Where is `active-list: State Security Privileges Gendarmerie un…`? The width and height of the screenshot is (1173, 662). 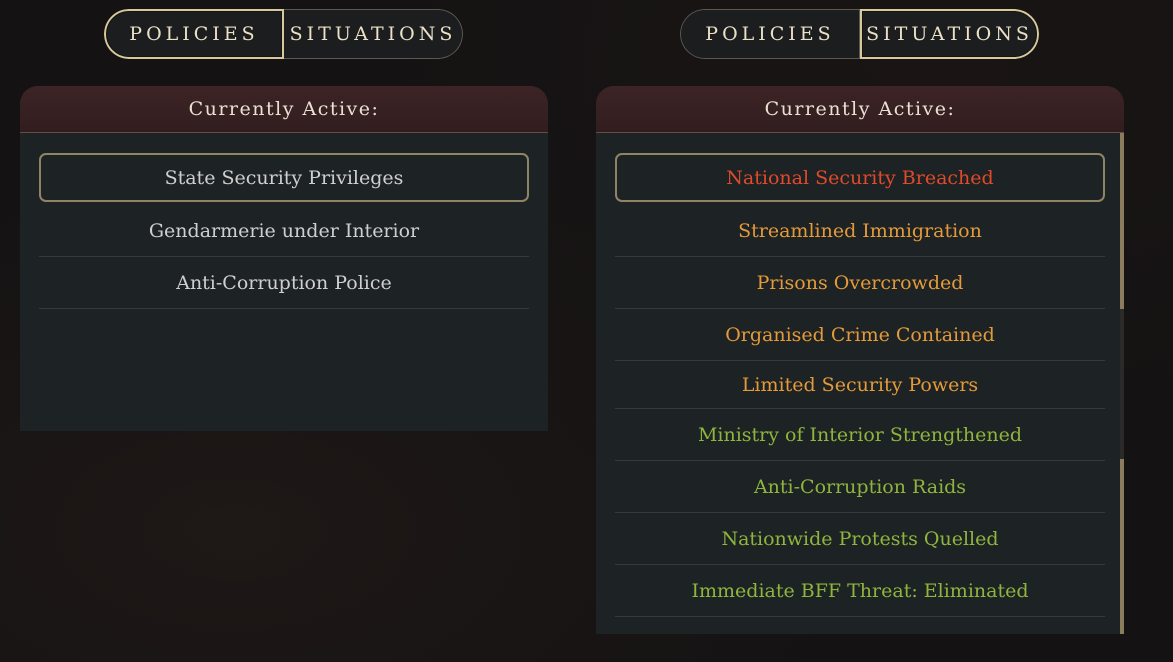 active-list: State Security Privileges Gendarmerie un… is located at coordinates (284, 231).